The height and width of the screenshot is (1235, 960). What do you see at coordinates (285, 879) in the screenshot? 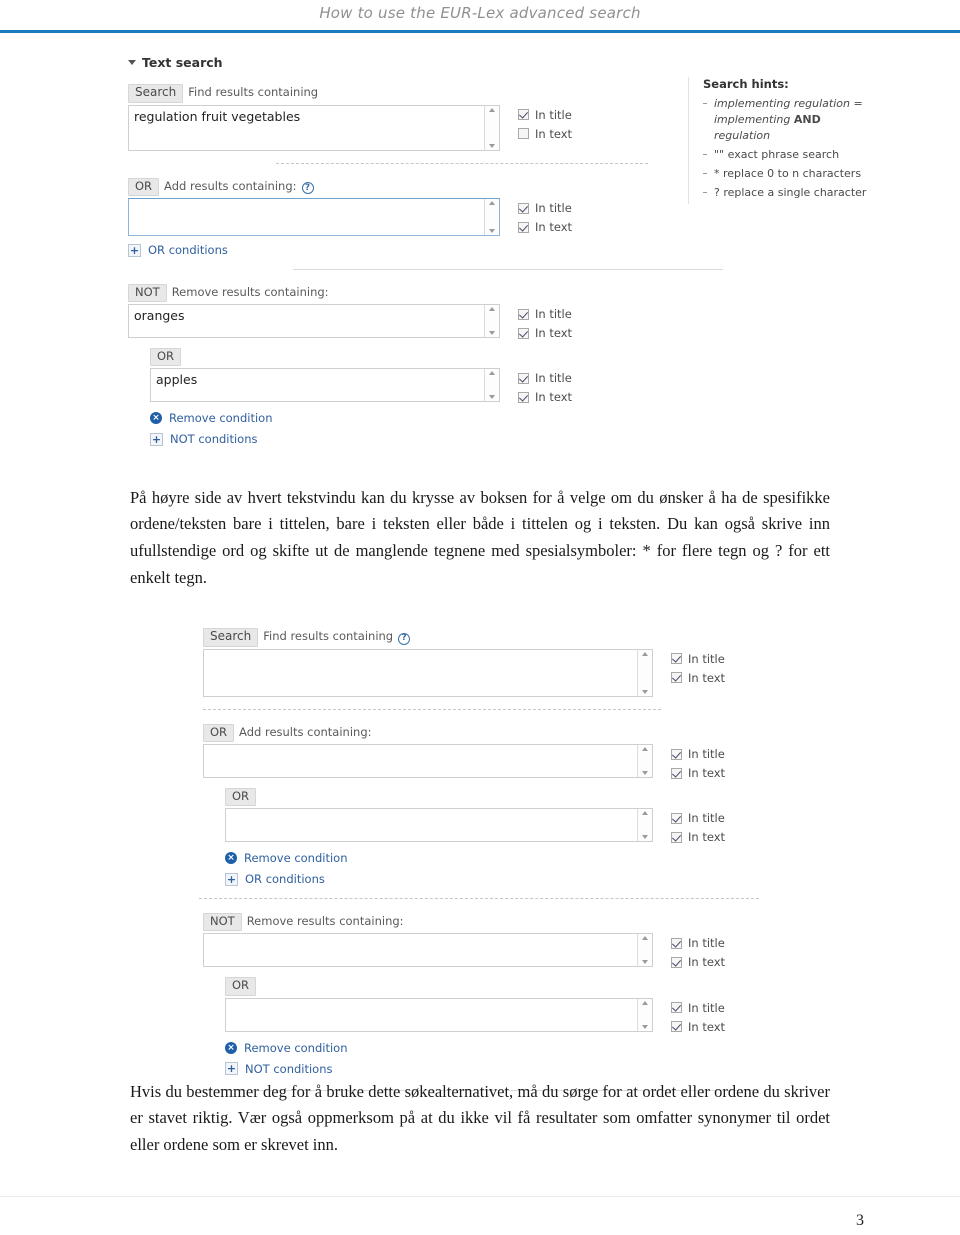
I see `add-or-conditions-label: OR conditions` at bounding box center [285, 879].